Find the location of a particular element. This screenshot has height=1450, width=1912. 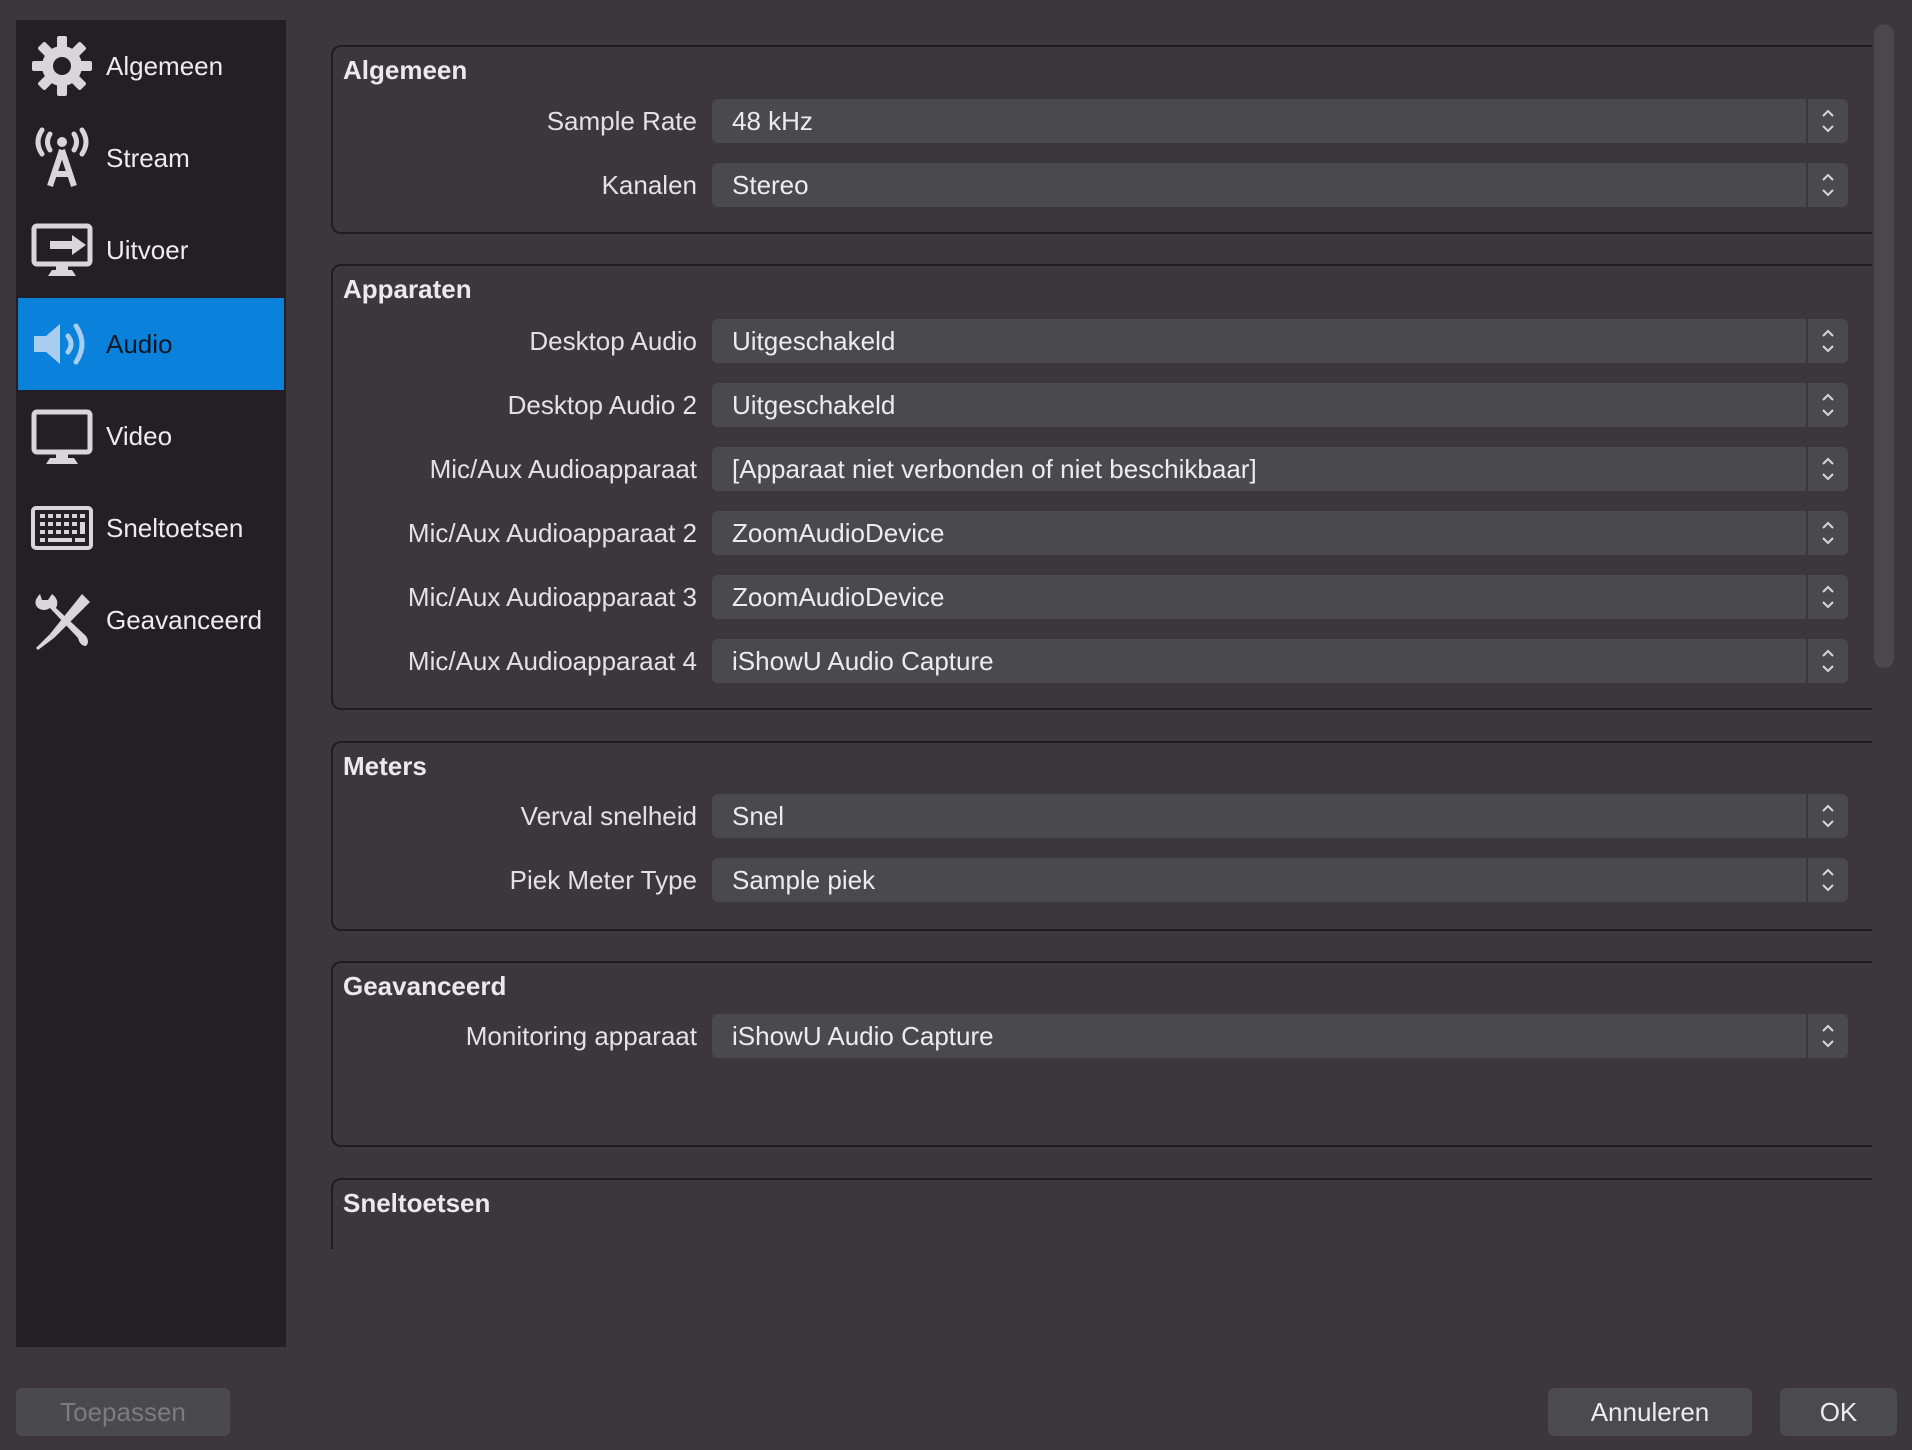

cancel-button: Annuleren is located at coordinates (1650, 1412).